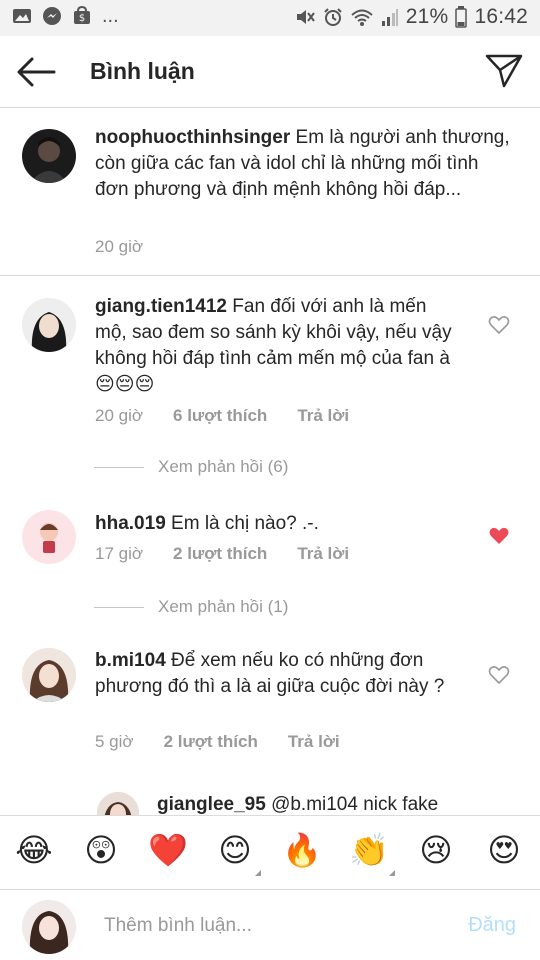 The width and height of the screenshot is (540, 960). What do you see at coordinates (223, 466) in the screenshot?
I see `view-replies-label: Xem phản hồi (6)` at bounding box center [223, 466].